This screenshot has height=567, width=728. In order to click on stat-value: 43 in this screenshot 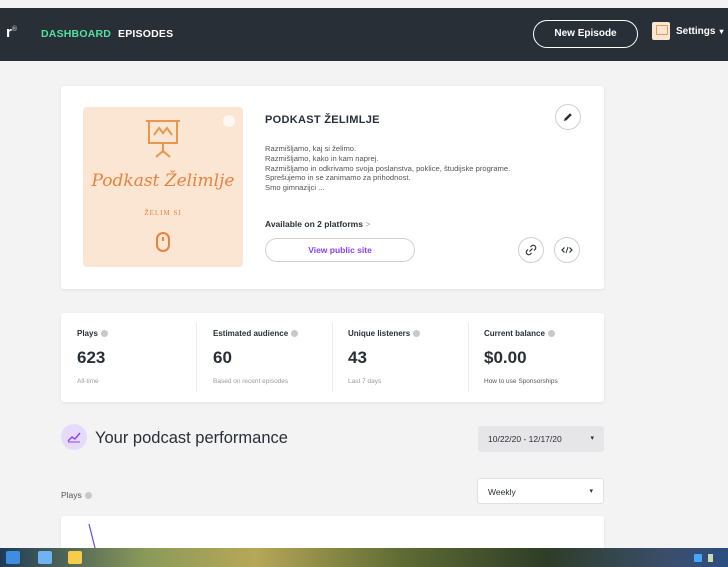, I will do `click(357, 357)`.